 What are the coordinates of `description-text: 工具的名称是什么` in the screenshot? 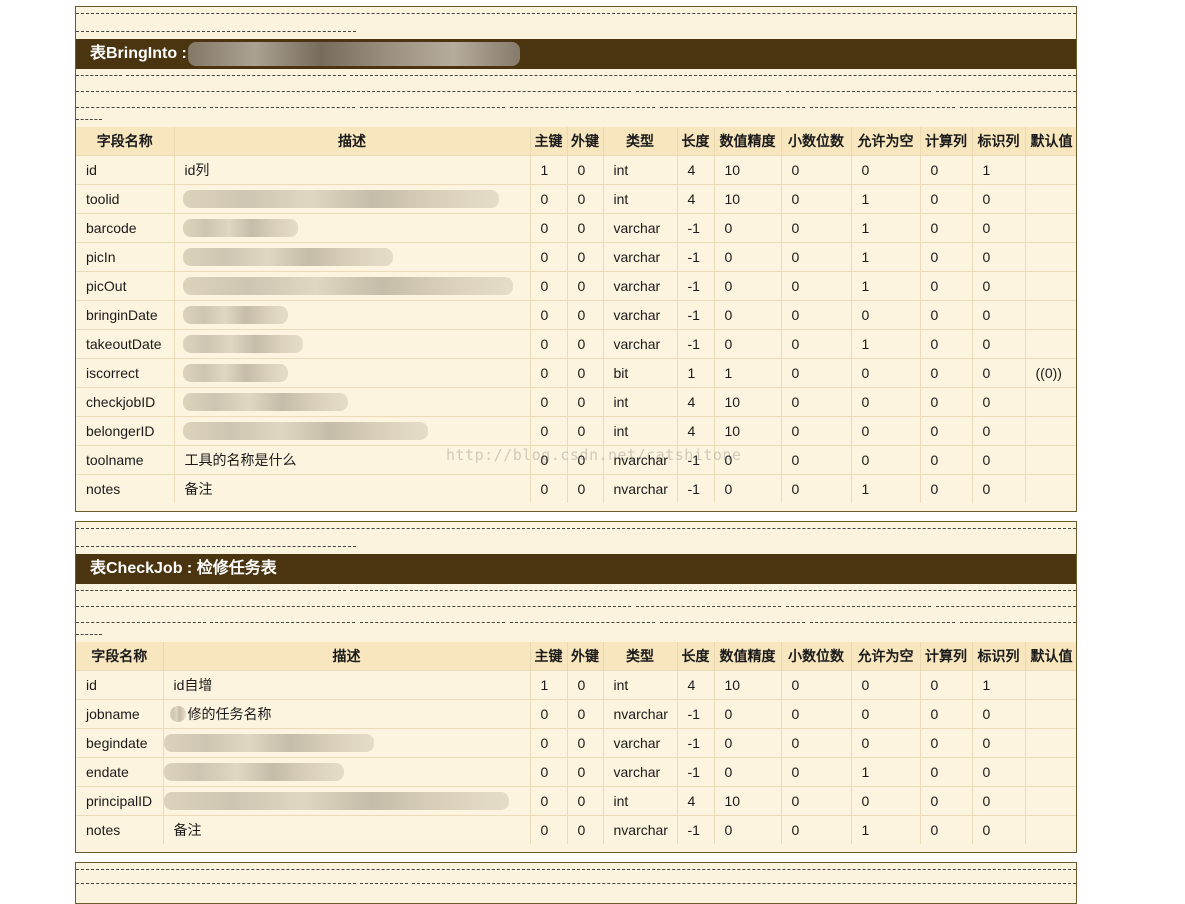 It's located at (240, 460).